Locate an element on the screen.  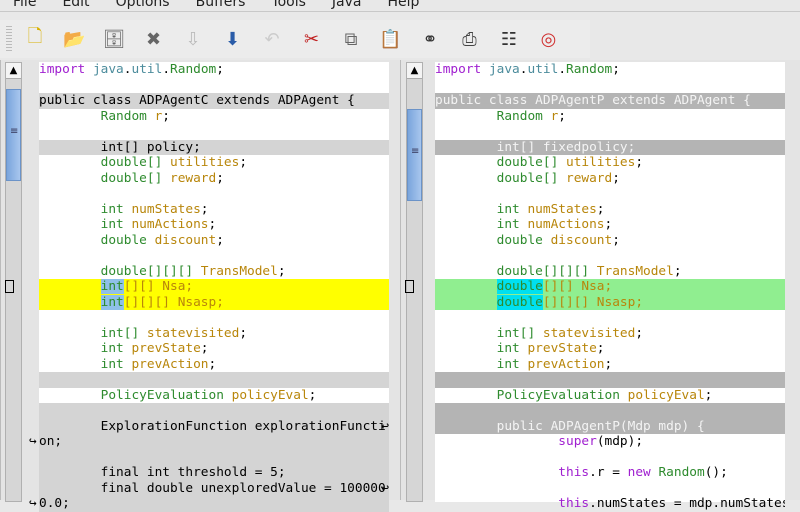
menu-buffers: Buffers is located at coordinates (221, 5).